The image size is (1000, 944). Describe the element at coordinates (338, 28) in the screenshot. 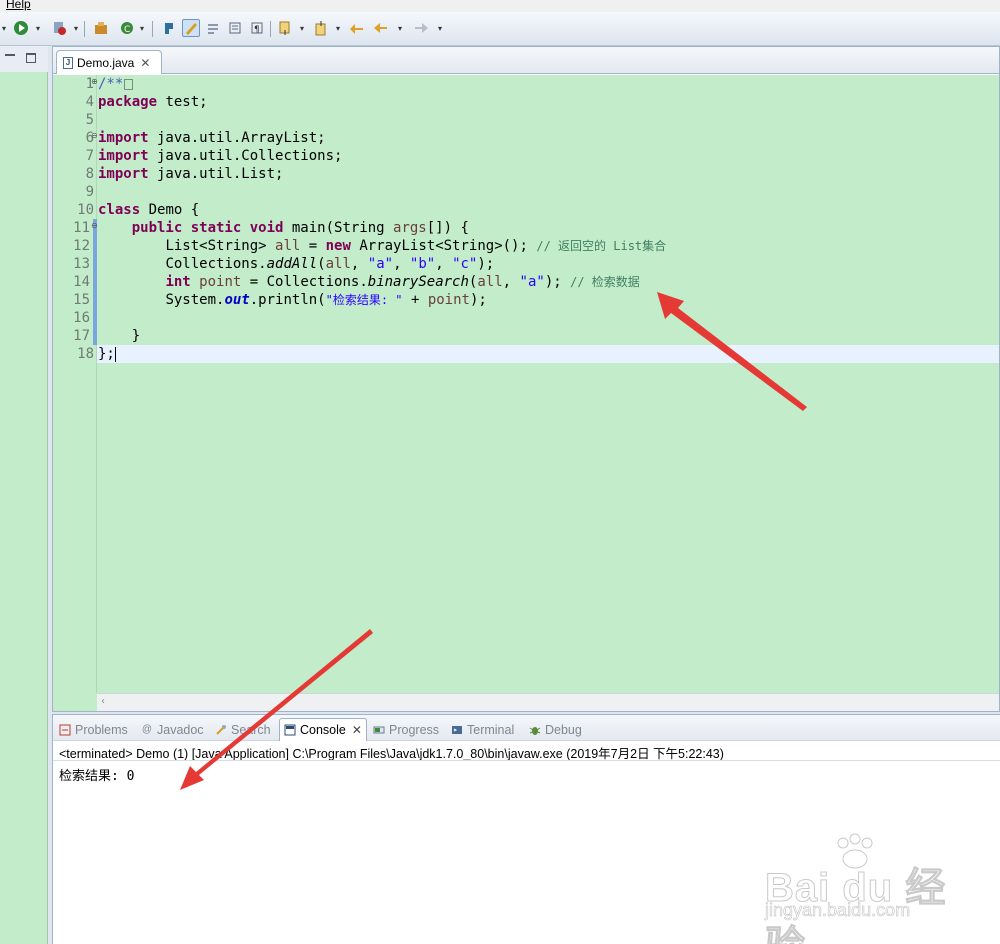

I see `previous-annotation-dropdown-icon: ▾` at that location.